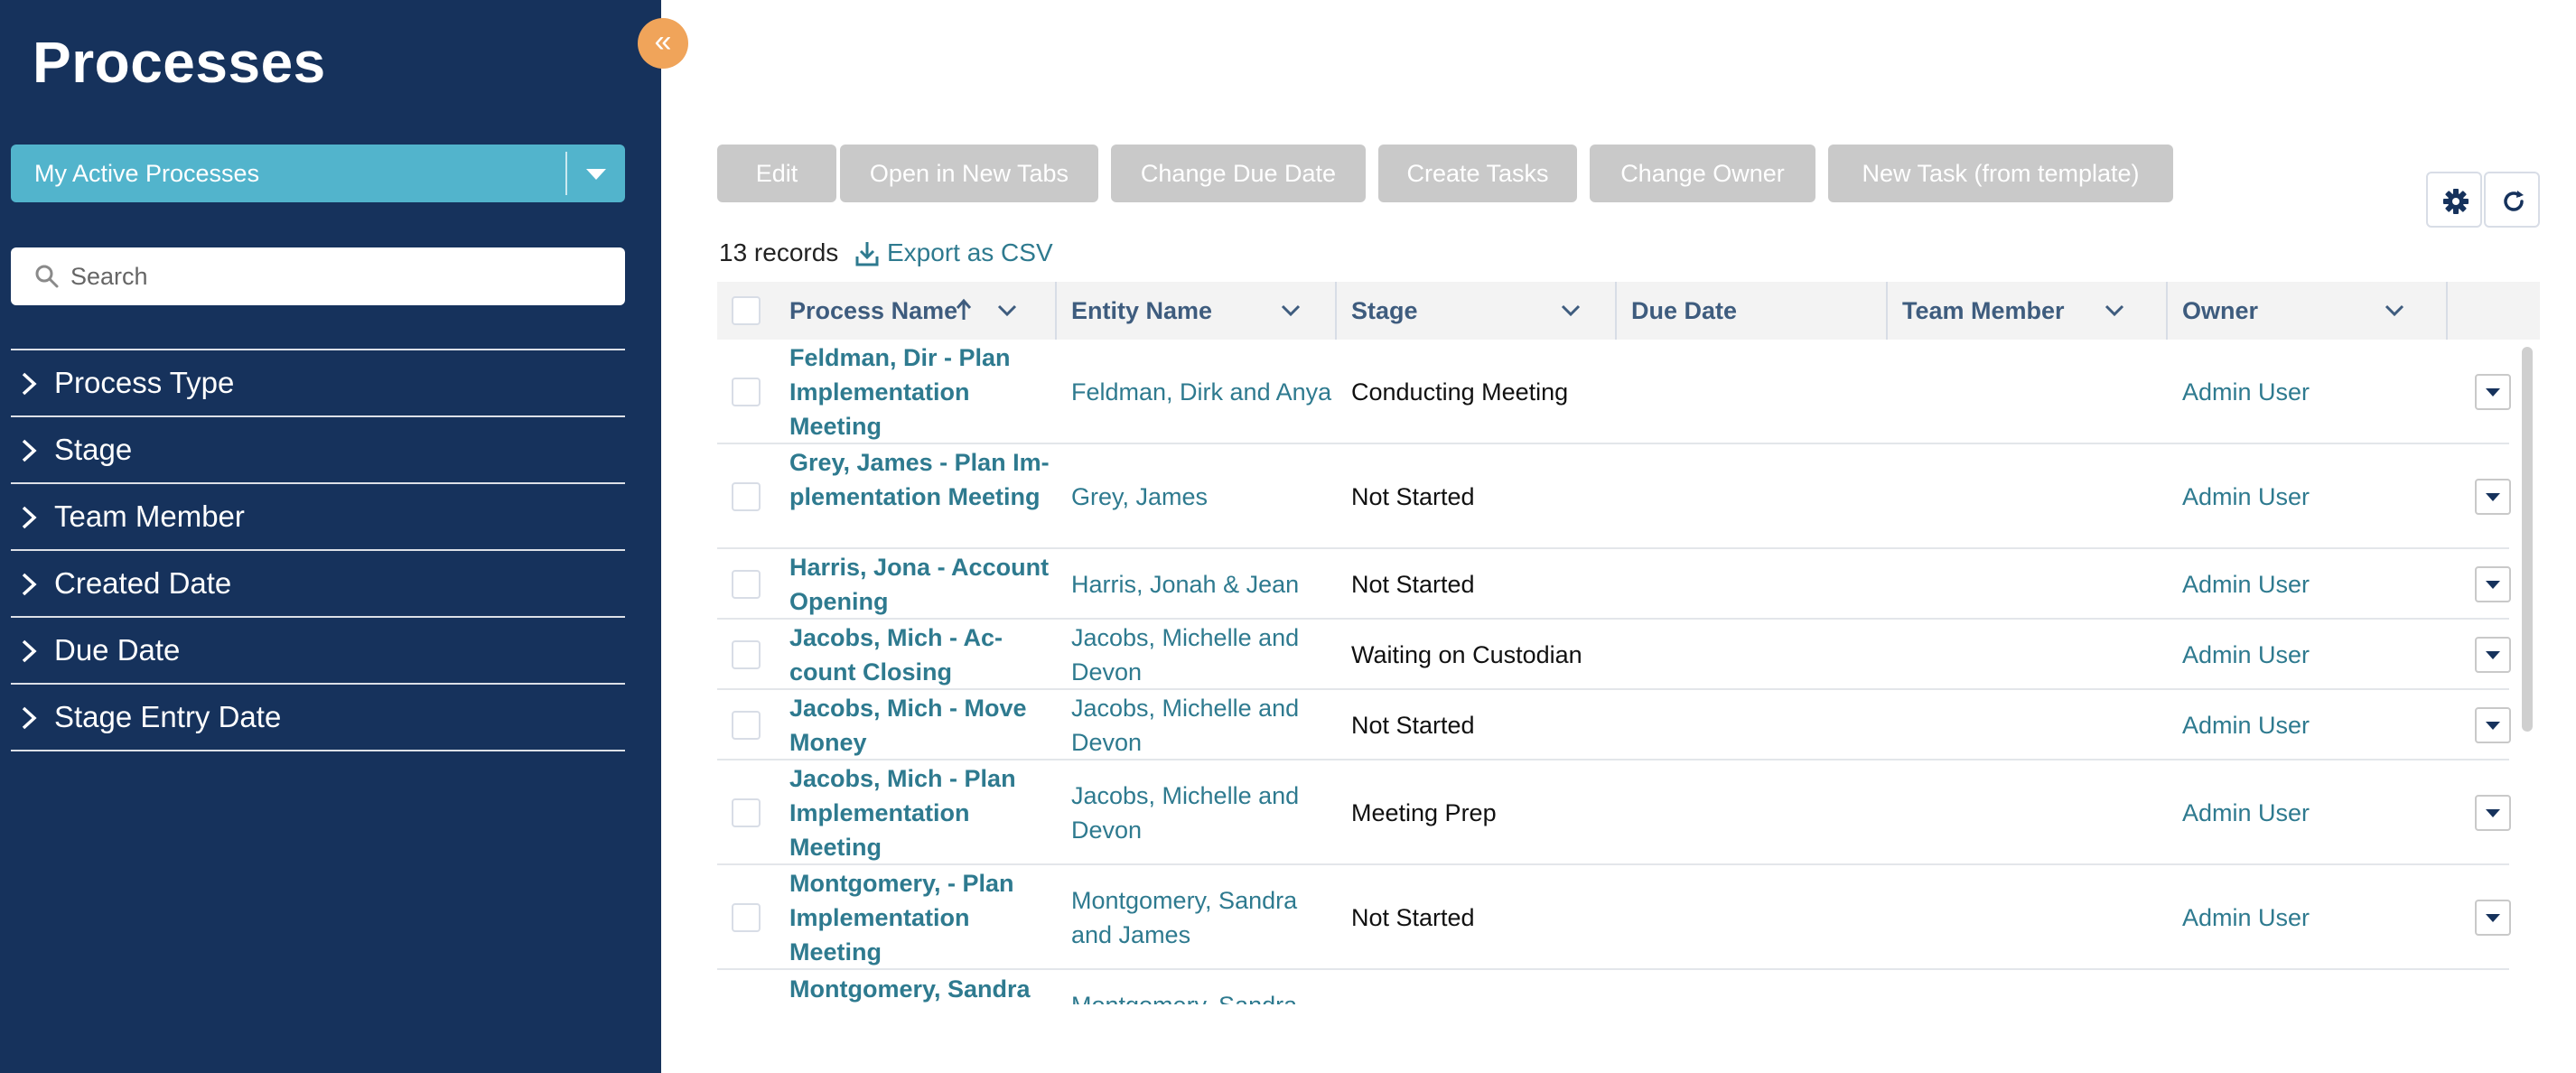  I want to click on process-name-link: Montgomery, Sandra, so click(920, 988).